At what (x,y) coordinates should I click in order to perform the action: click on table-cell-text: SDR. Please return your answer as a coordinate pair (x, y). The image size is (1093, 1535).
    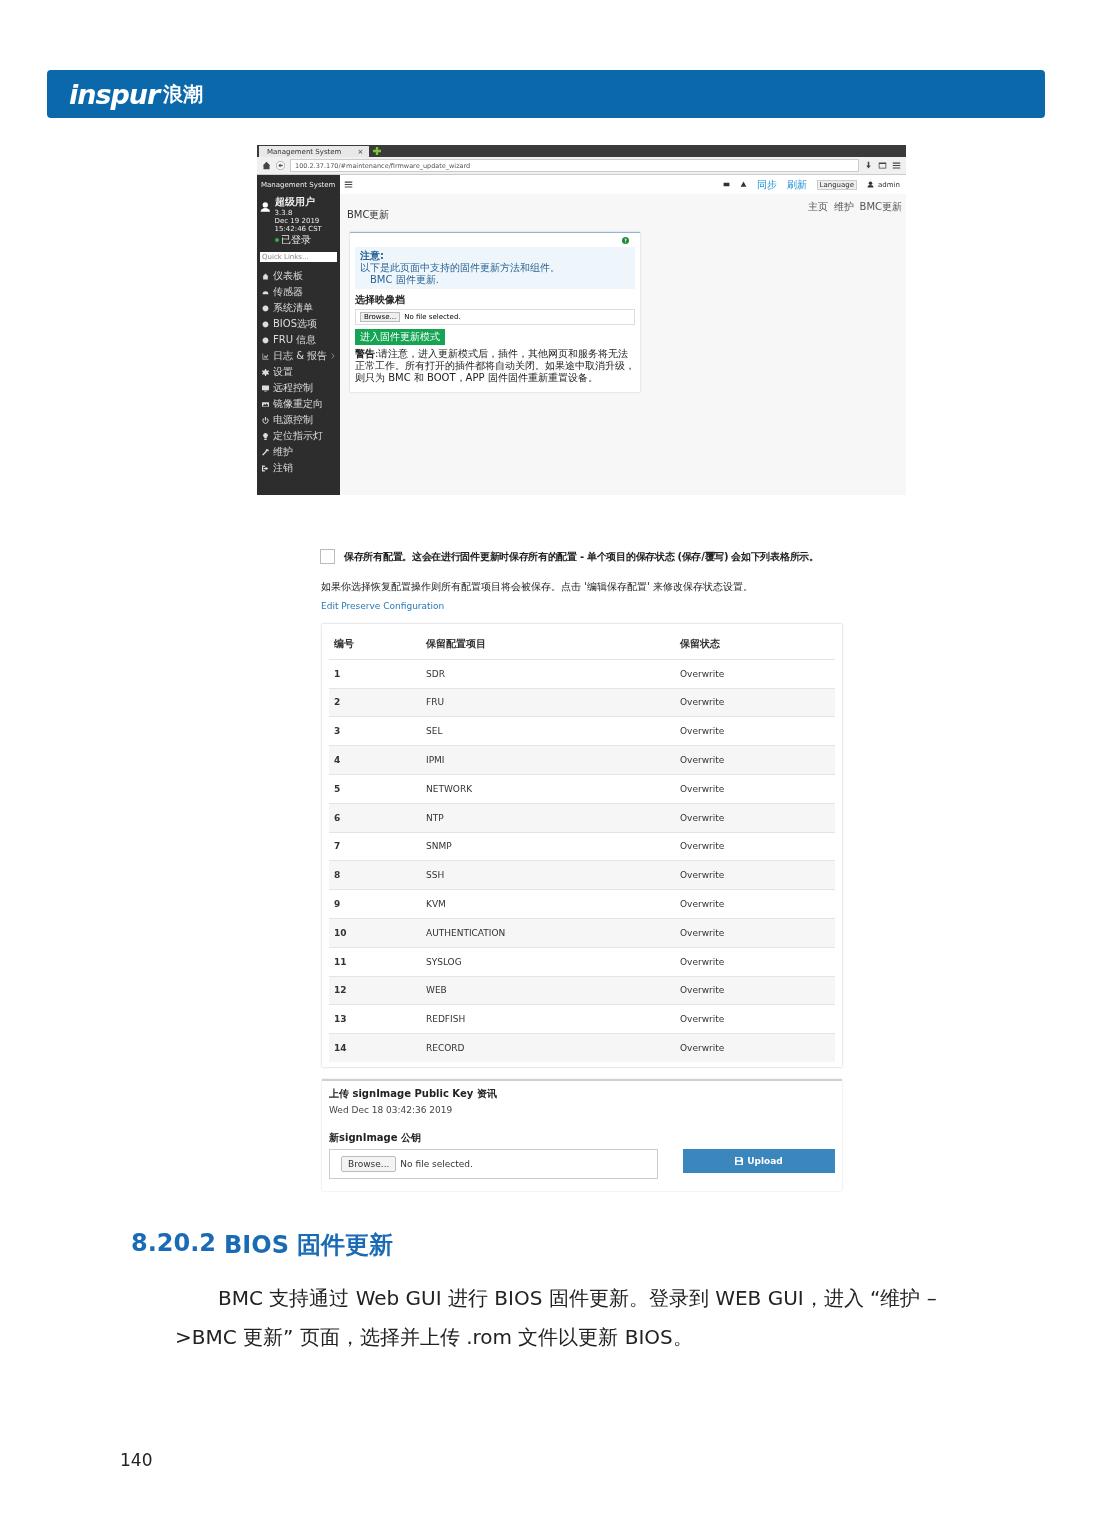
    Looking at the image, I should click on (436, 673).